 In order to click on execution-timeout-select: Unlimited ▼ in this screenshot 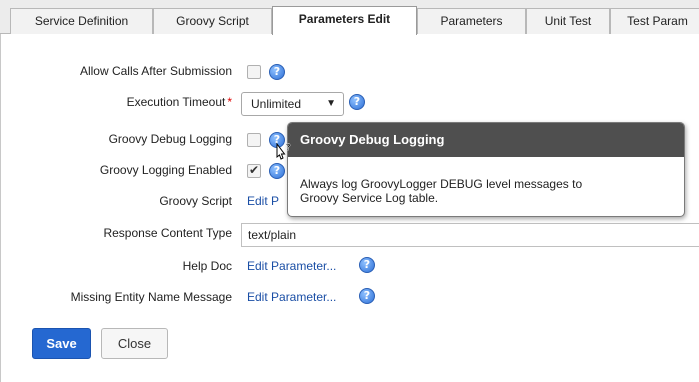, I will do `click(292, 104)`.